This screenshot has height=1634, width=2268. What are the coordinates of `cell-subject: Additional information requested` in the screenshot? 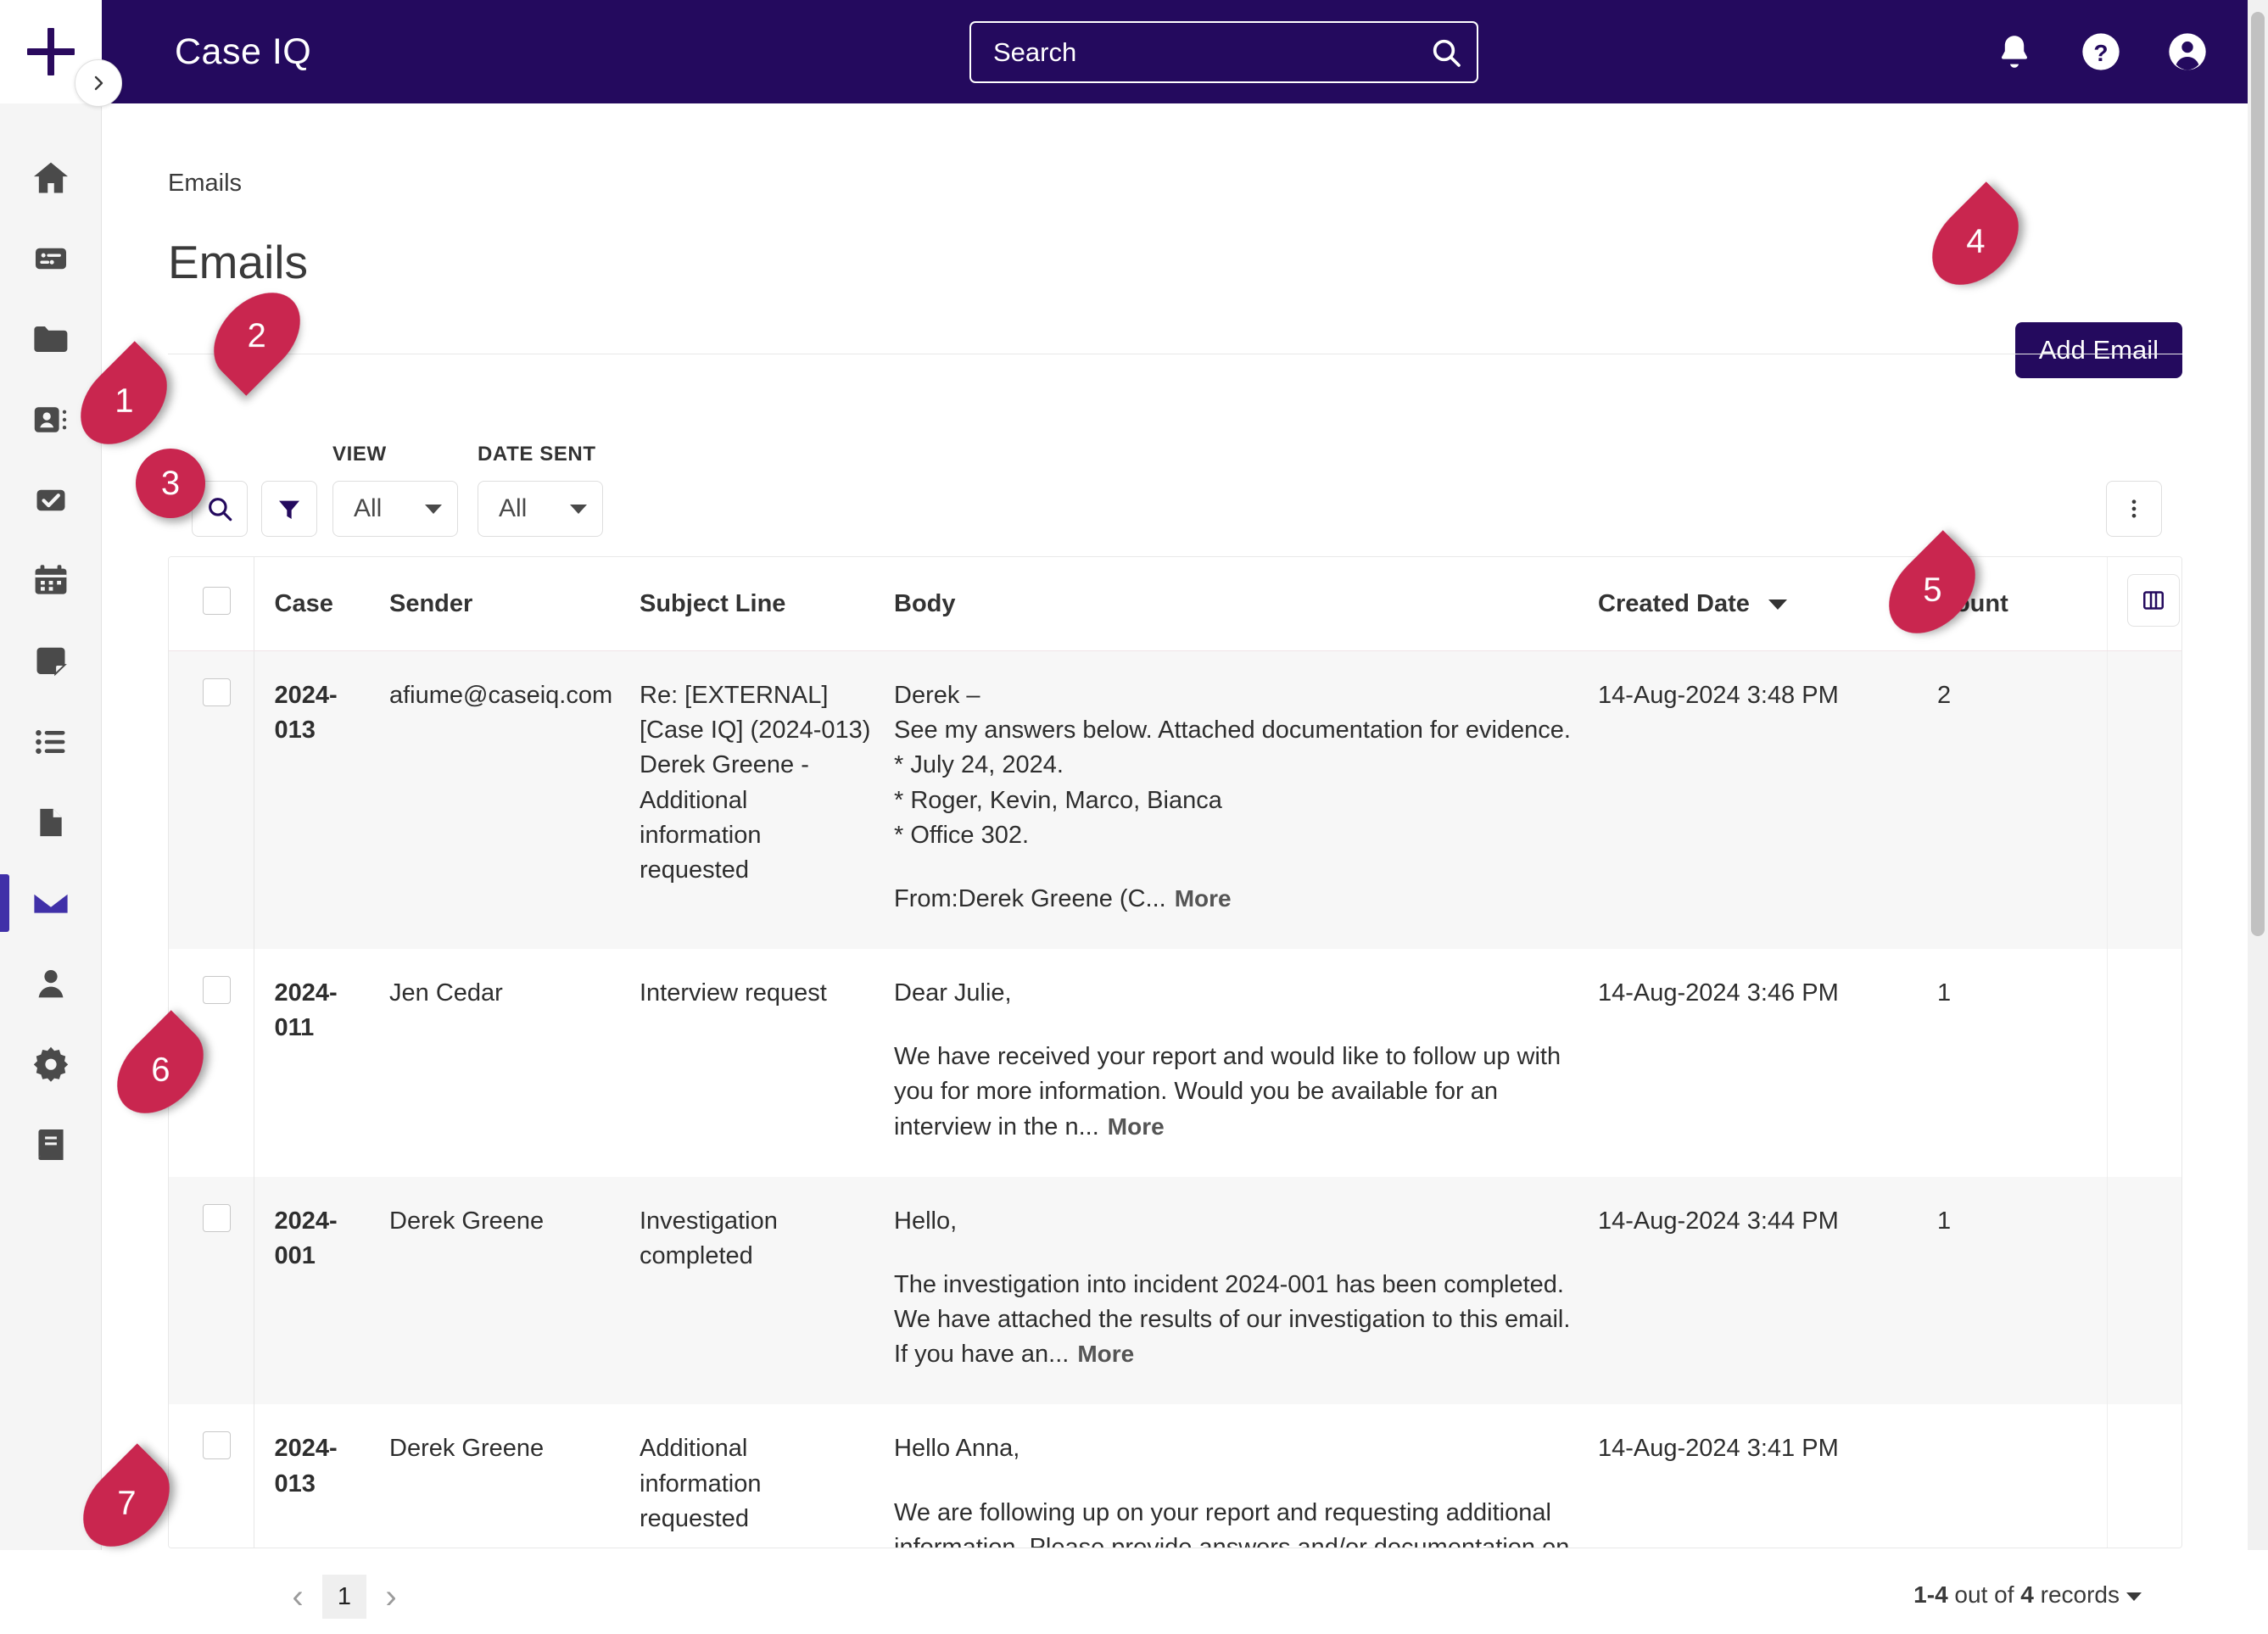 It's located at (701, 1484).